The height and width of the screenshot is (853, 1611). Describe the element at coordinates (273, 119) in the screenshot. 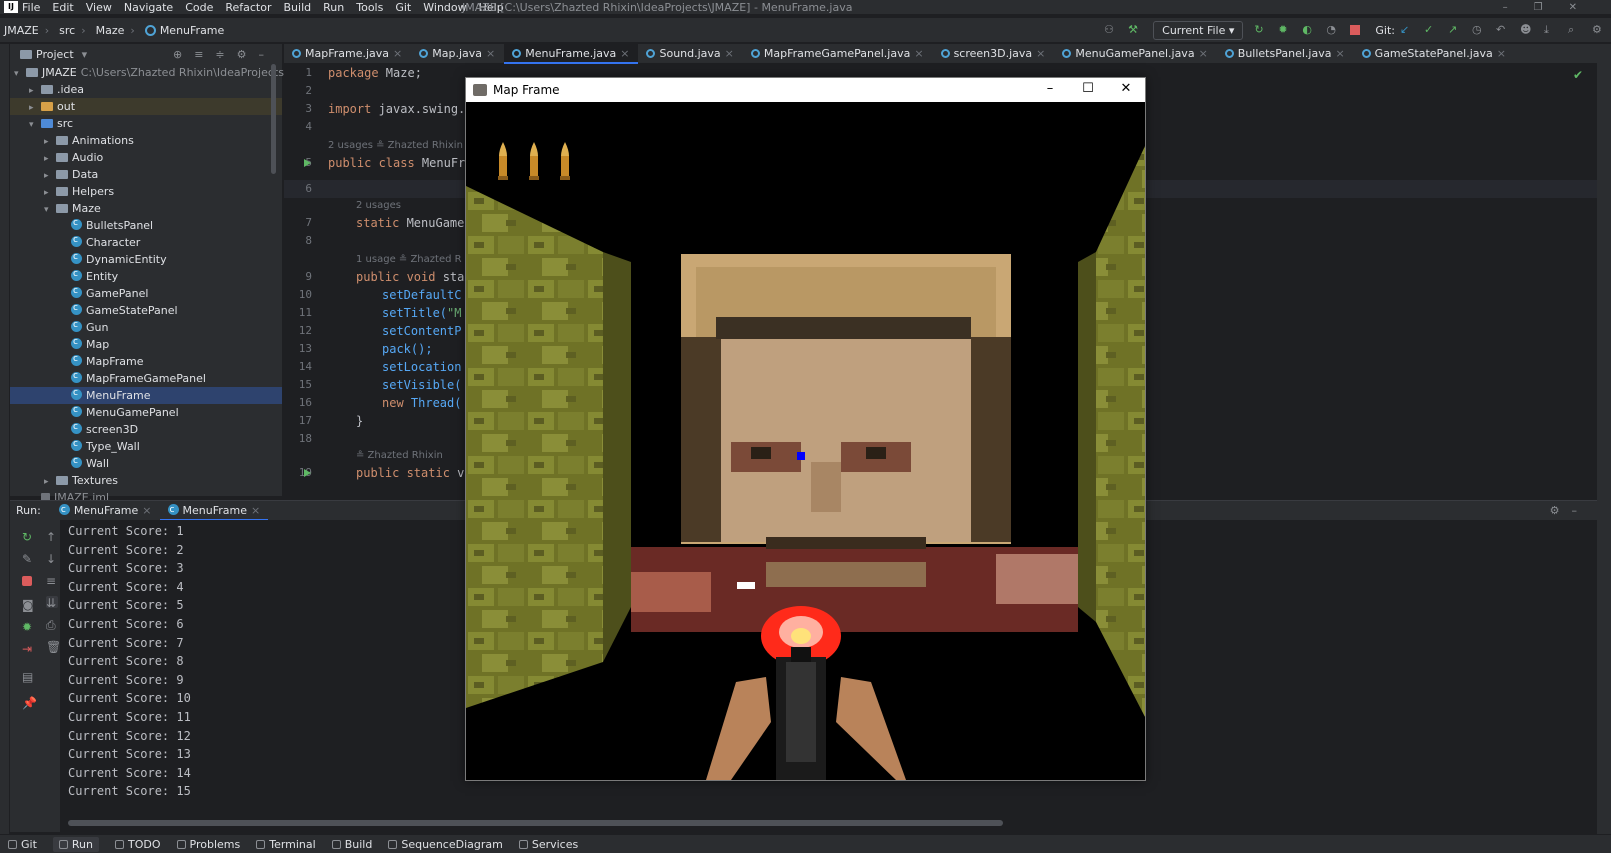

I see `project-scrollbar` at that location.